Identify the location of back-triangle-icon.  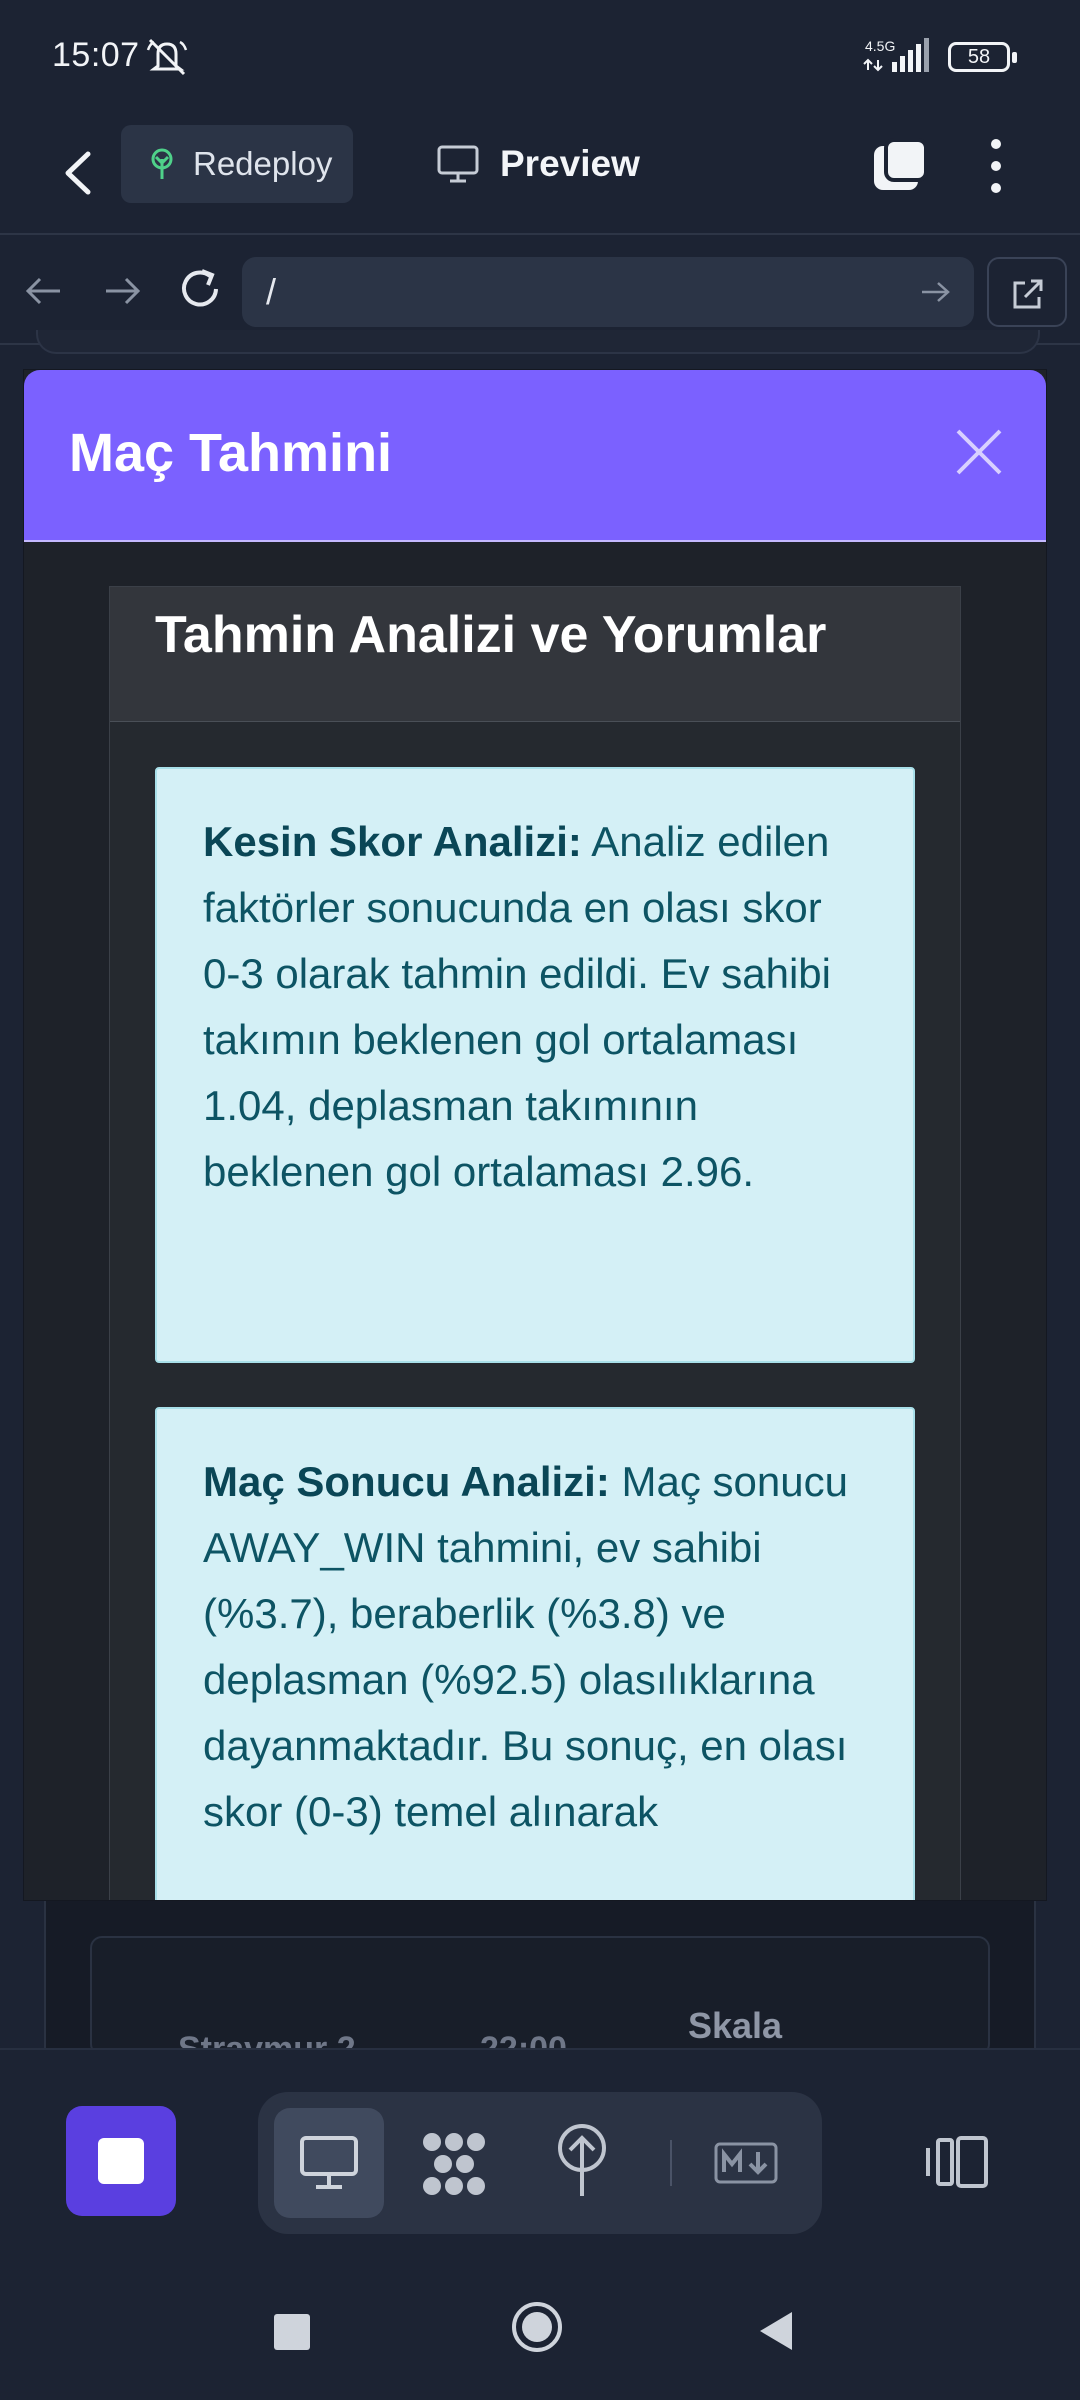
(776, 2331).